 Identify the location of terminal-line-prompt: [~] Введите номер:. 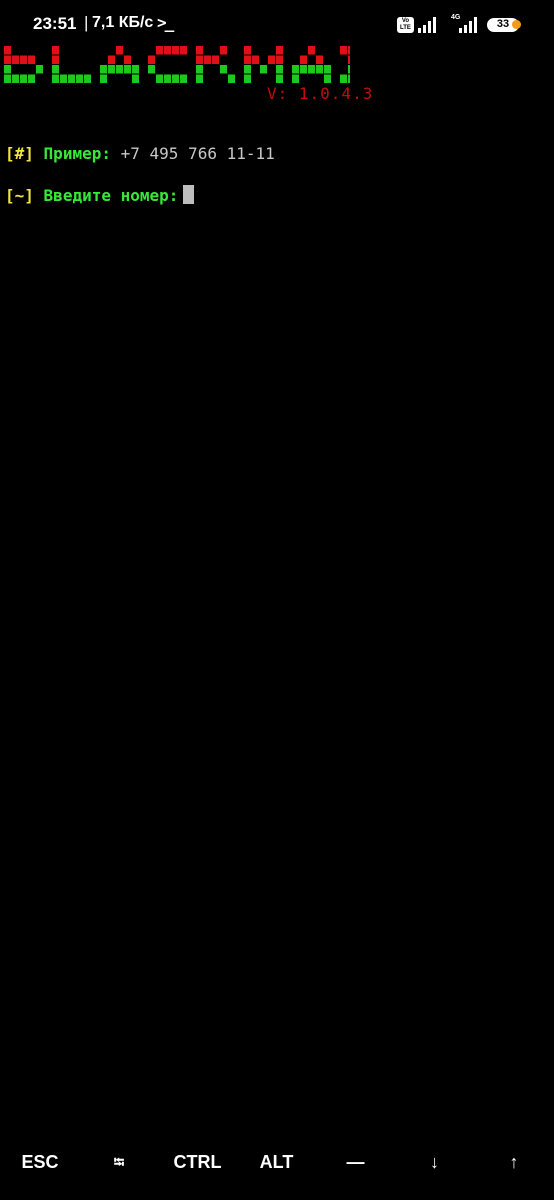
(140, 195).